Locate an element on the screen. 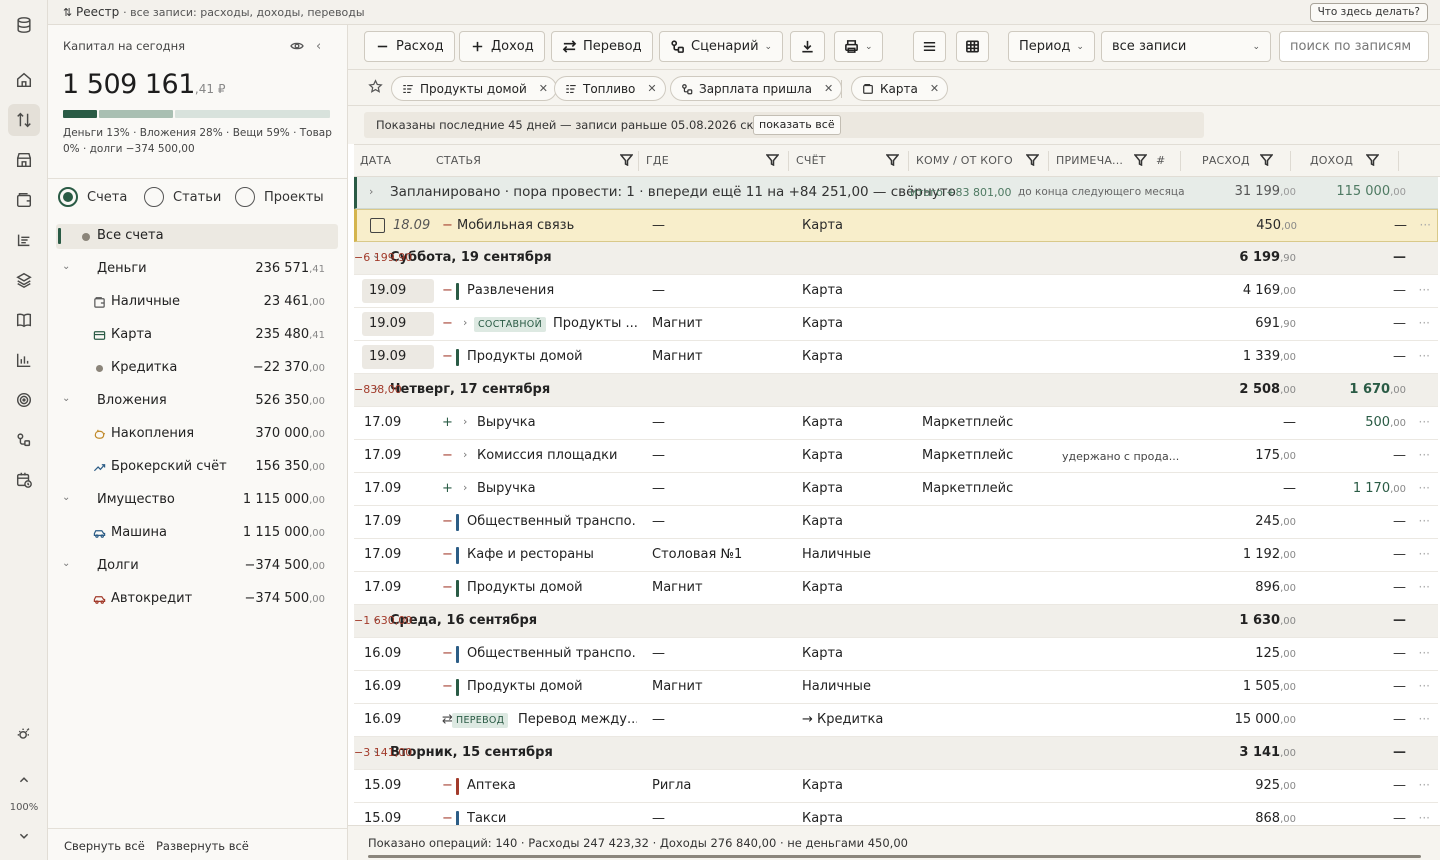 This screenshot has height=860, width=1440. date-group-row: ⌄ Среда, 16 сентября −1 630,00 1 630,00— is located at coordinates (896, 621).